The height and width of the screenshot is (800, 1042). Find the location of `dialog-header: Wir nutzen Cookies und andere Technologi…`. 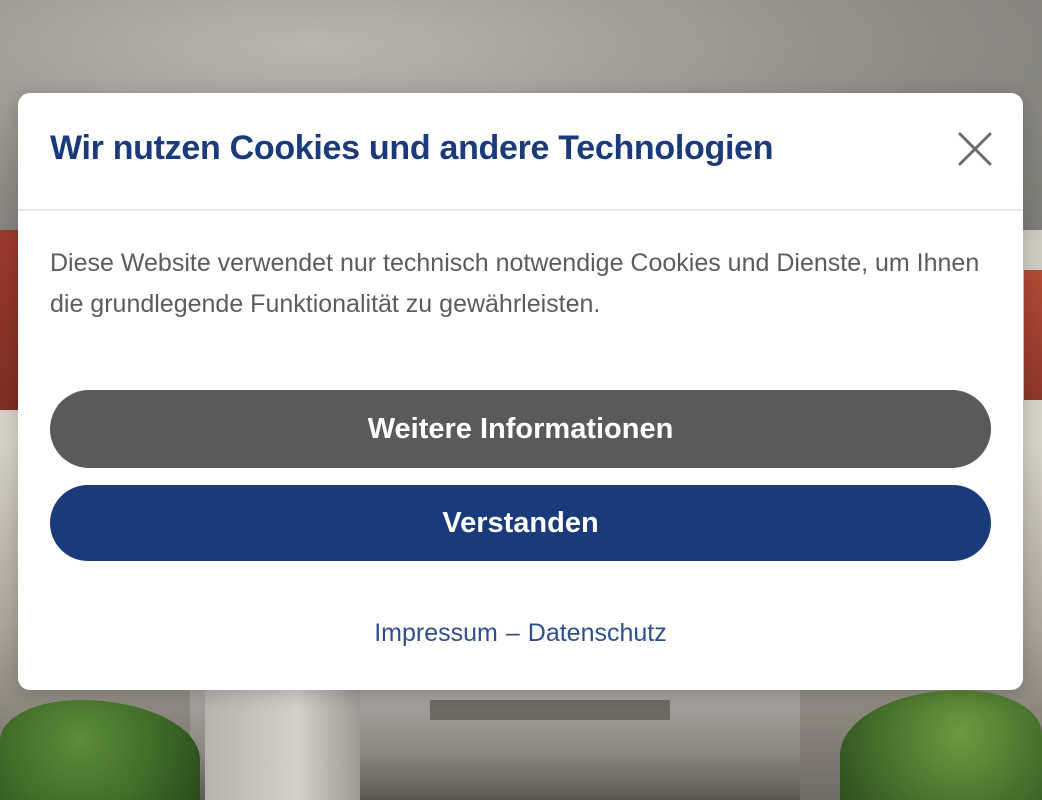

dialog-header: Wir nutzen Cookies und andere Technologi… is located at coordinates (520, 152).